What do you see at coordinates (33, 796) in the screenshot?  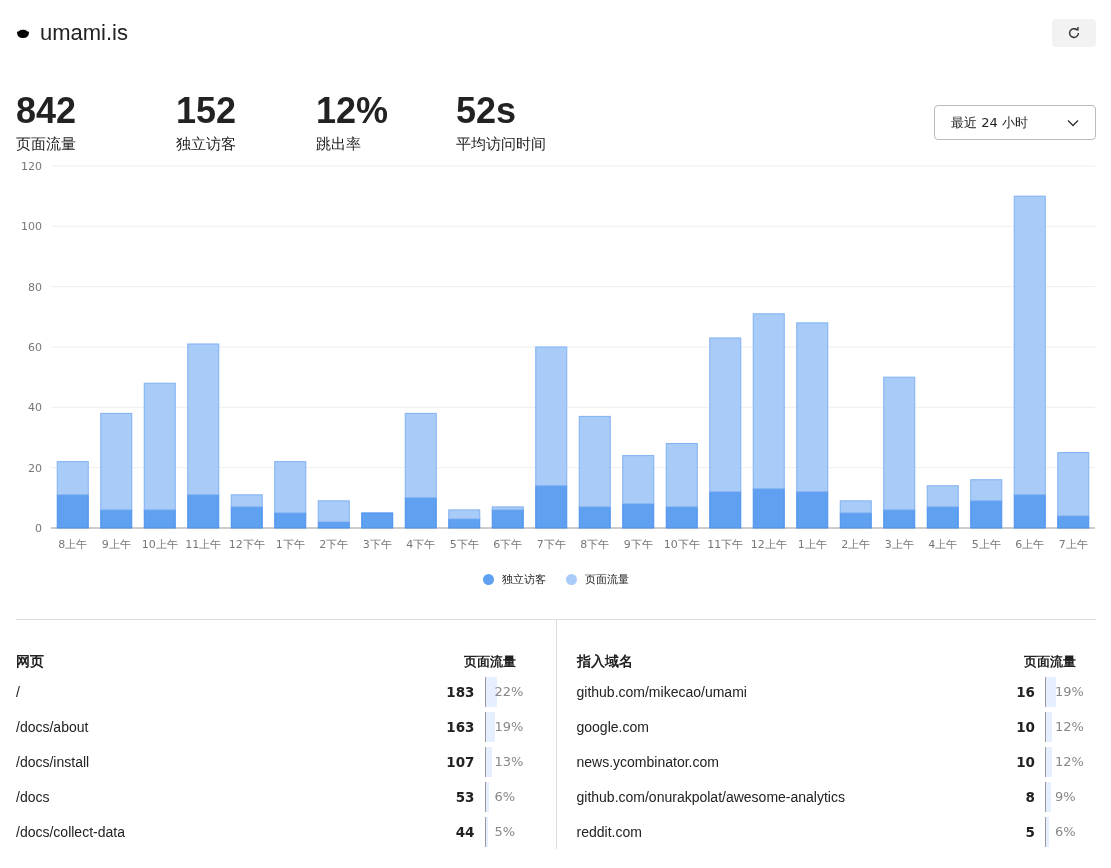 I see `row-label: /docs` at bounding box center [33, 796].